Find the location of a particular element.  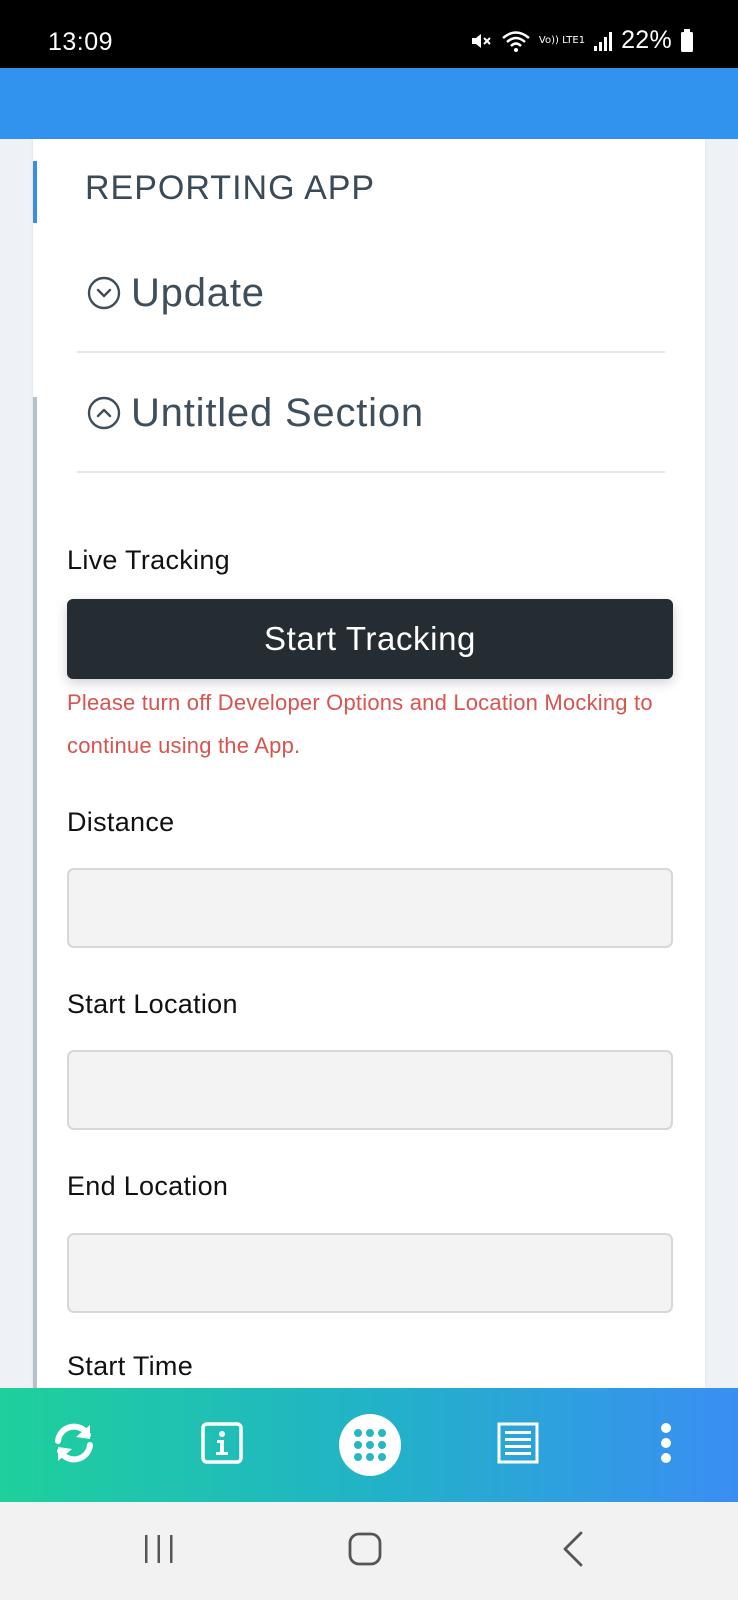

info-button is located at coordinates (222, 1445).